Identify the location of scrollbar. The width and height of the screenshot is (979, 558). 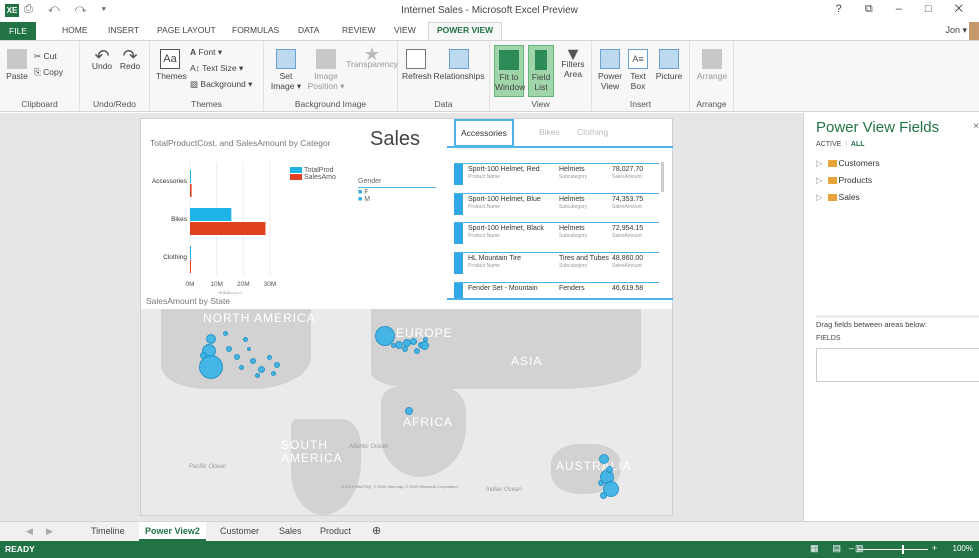
(662, 177).